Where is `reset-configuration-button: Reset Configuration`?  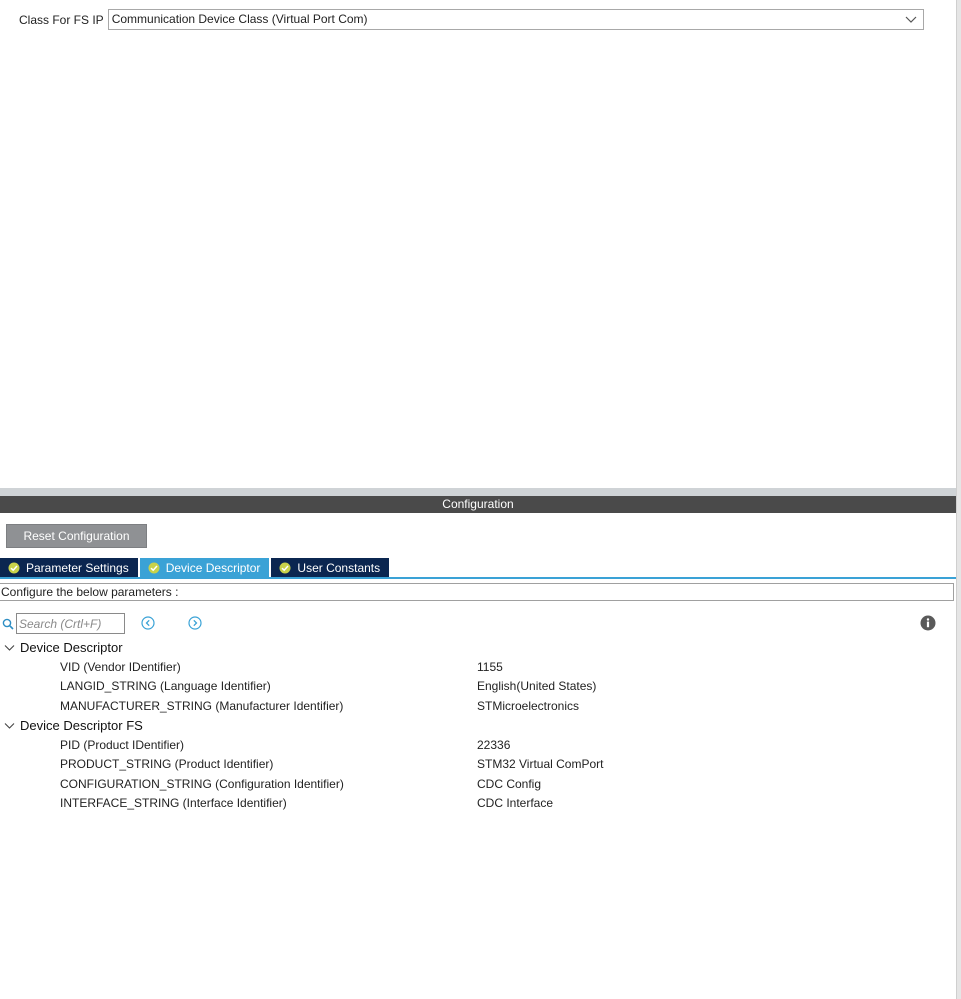 reset-configuration-button: Reset Configuration is located at coordinates (76, 536).